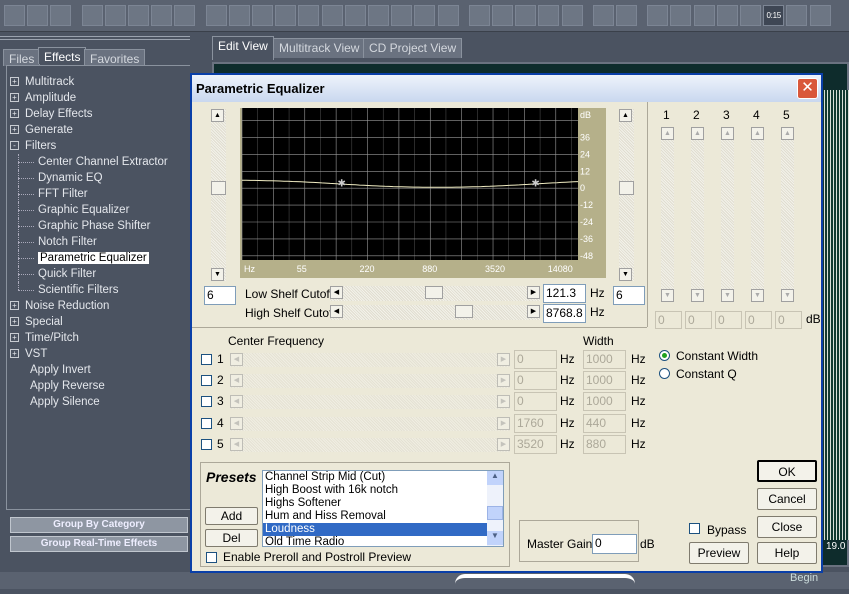  Describe the element at coordinates (100, 402) in the screenshot. I see `tree-item: Apply Silence` at that location.